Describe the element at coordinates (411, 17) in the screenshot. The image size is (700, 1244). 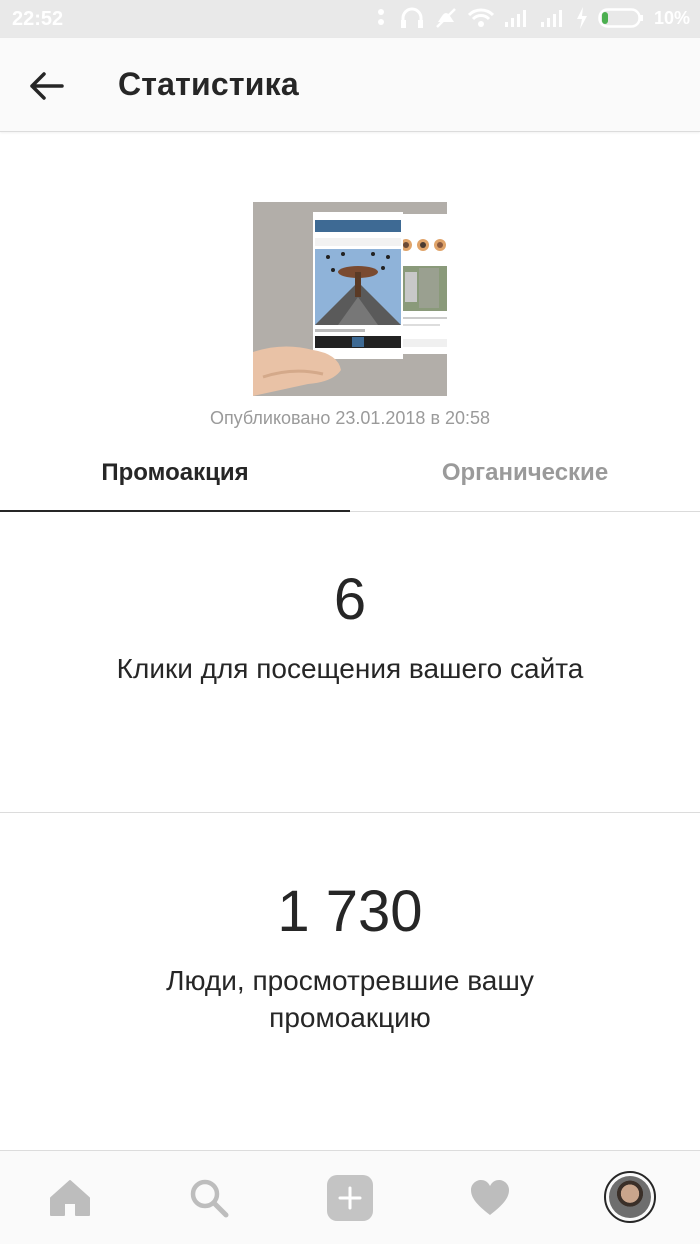
I see `headphones-icon` at that location.